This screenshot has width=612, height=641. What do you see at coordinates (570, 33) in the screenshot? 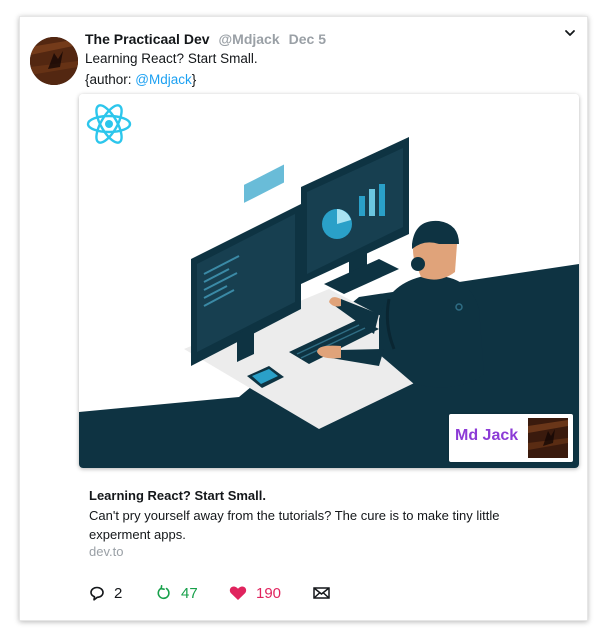
I see `chevron-down-icon` at bounding box center [570, 33].